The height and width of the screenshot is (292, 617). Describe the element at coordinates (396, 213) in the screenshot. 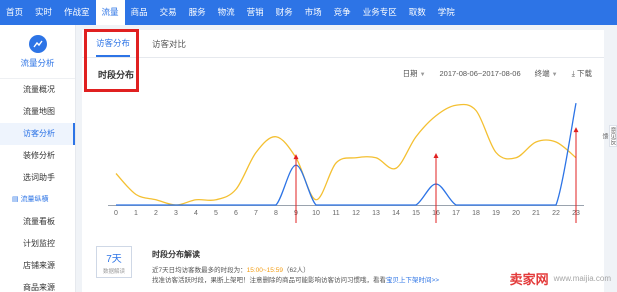

I see `x-tick-label: 14` at that location.